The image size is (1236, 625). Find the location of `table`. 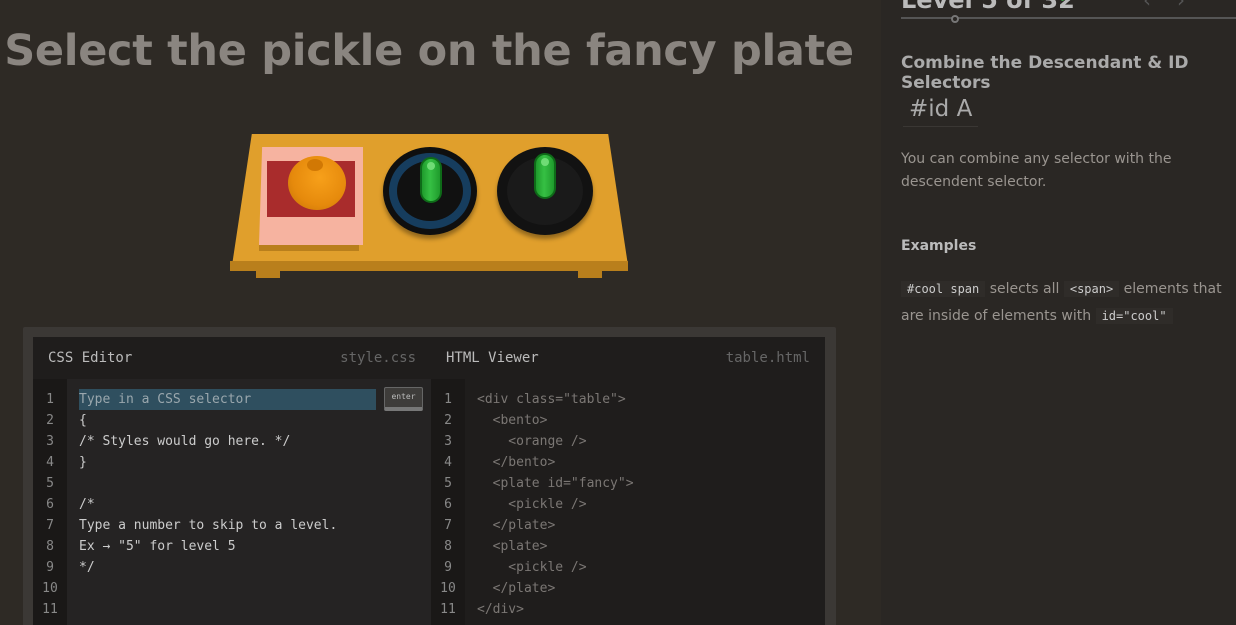

table is located at coordinates (430, 215).